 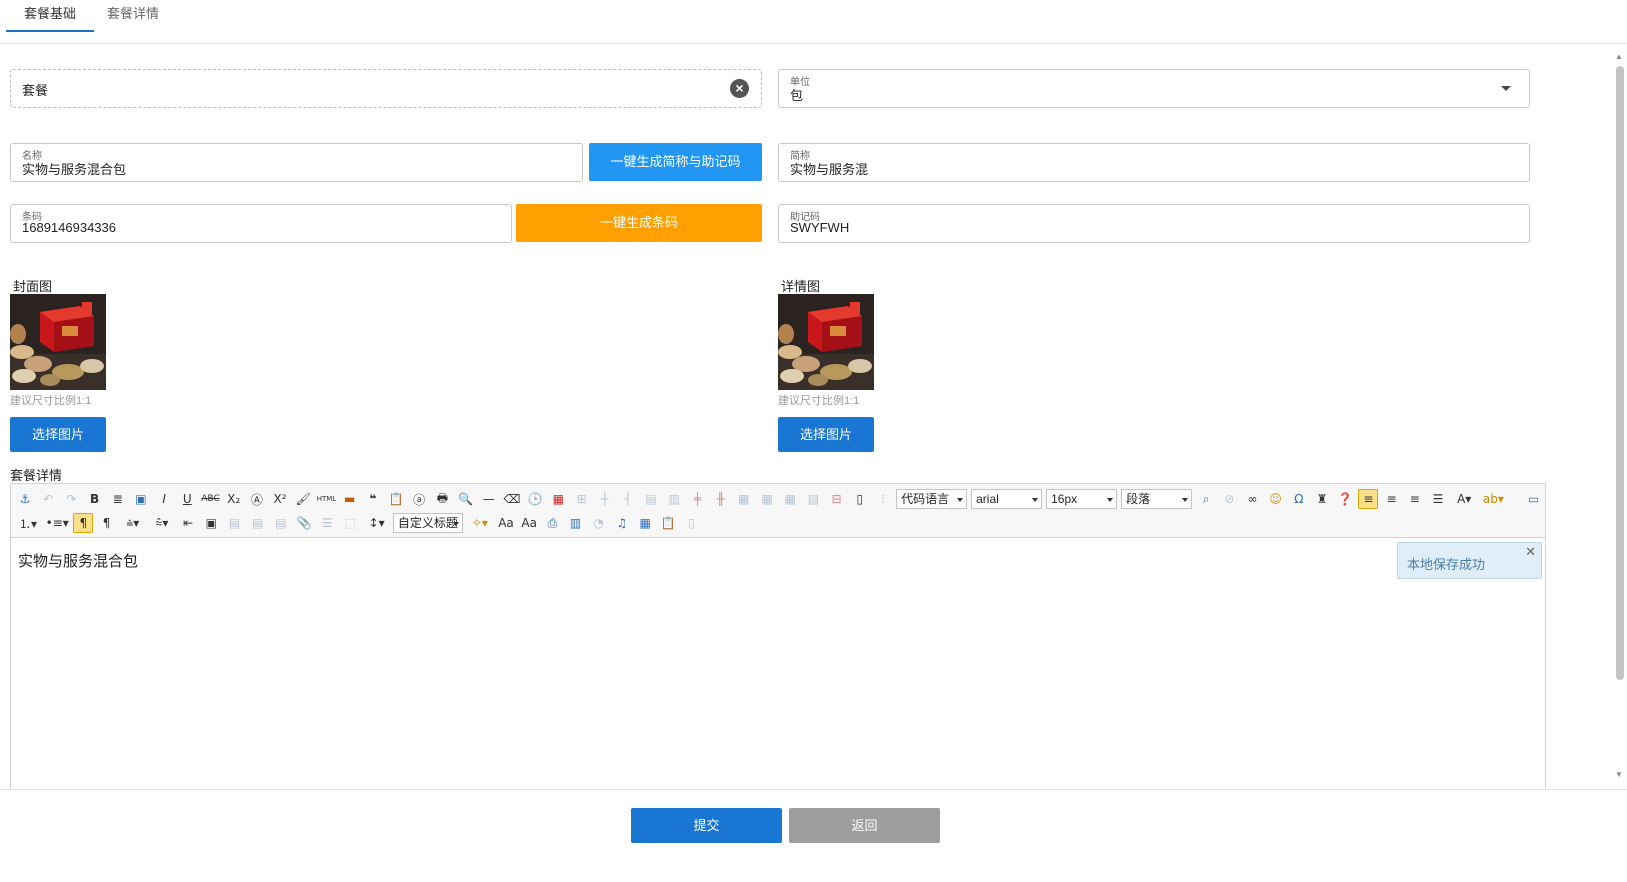 I want to click on format-painter-icon: 🖌, so click(x=303, y=499).